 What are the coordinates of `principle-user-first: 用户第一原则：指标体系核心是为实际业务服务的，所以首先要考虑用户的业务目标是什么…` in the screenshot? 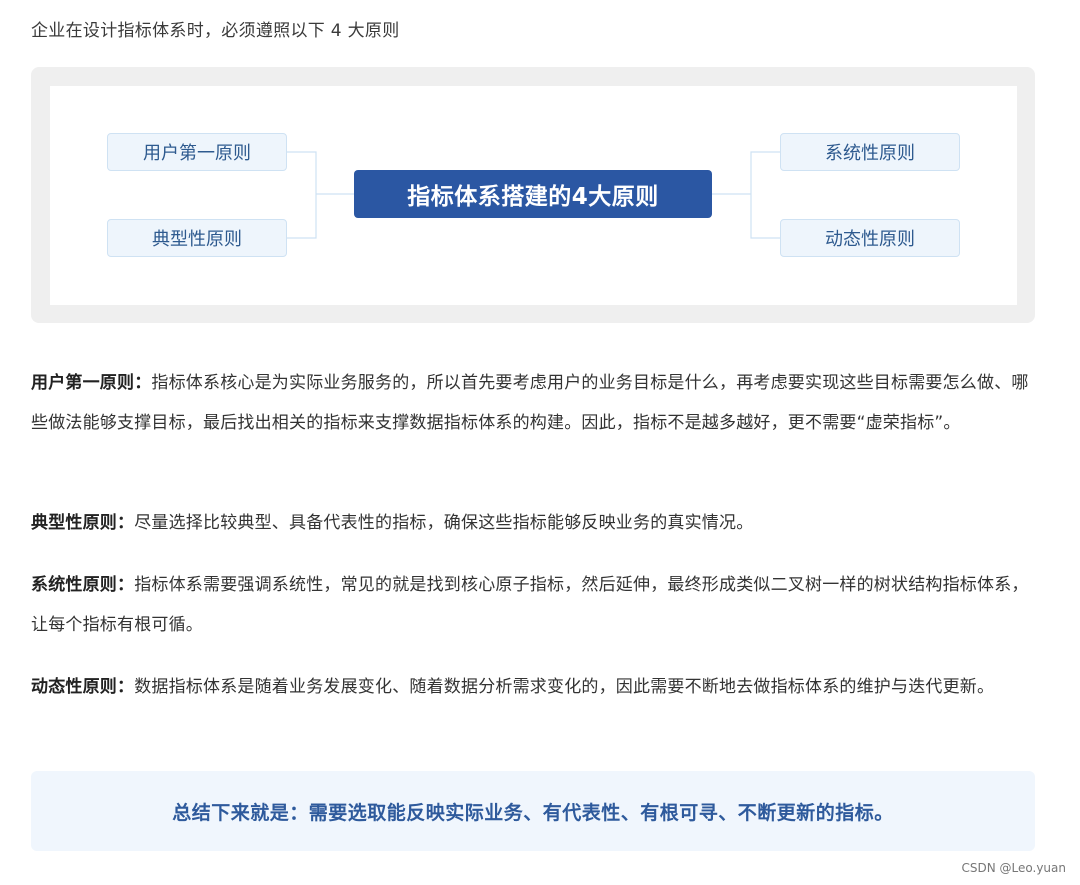 It's located at (535, 403).